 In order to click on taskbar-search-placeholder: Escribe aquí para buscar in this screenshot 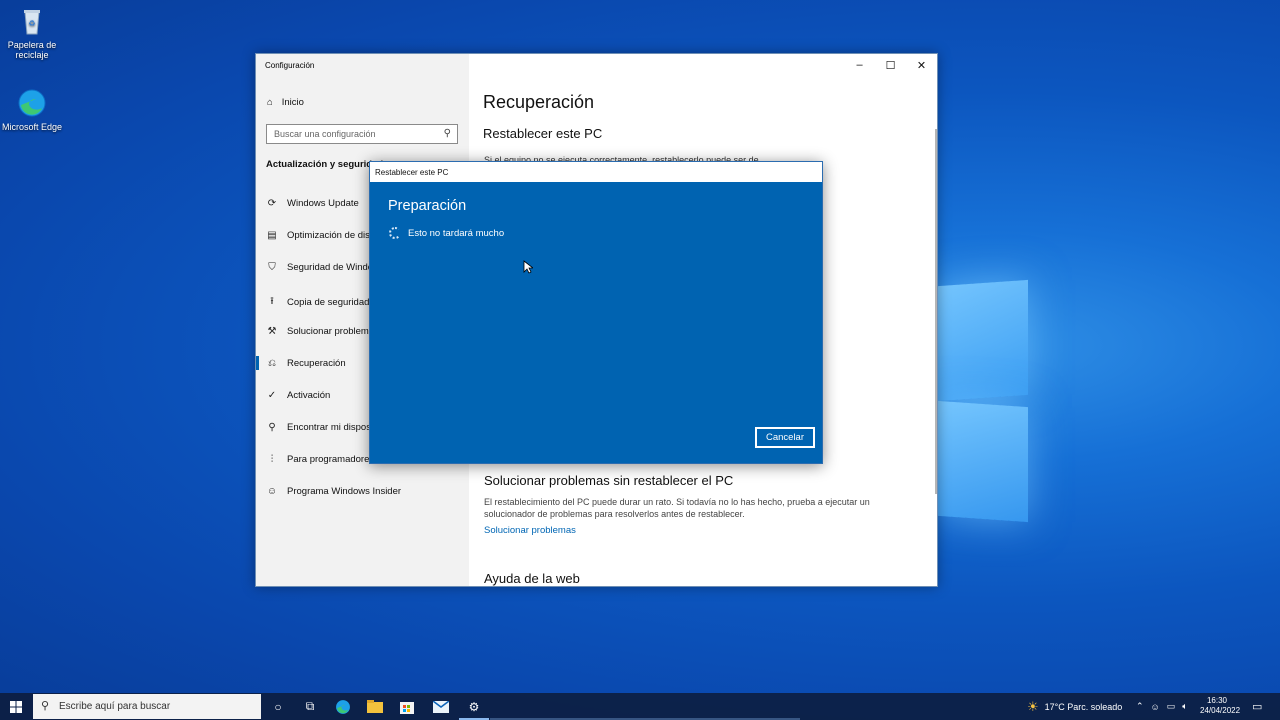, I will do `click(115, 706)`.